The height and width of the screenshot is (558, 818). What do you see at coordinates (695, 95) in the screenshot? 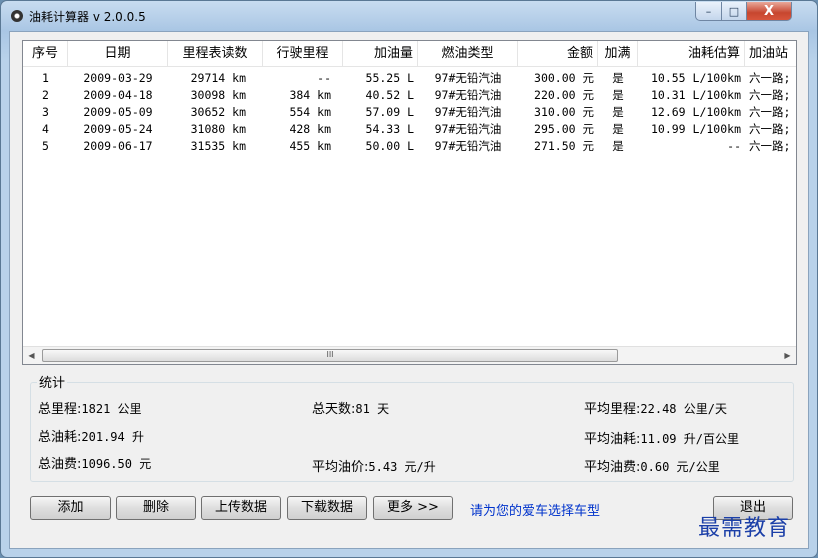
I see `cell-consumption: 10.31 L/100km` at bounding box center [695, 95].